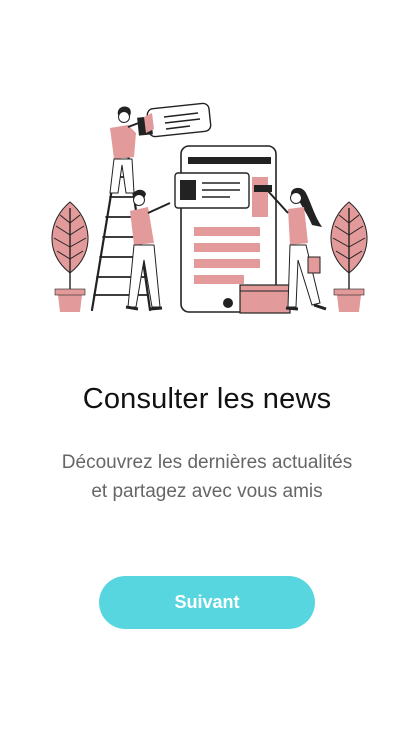 The height and width of the screenshot is (736, 414). Describe the element at coordinates (70, 256) in the screenshot. I see `left-plant-icon` at that location.